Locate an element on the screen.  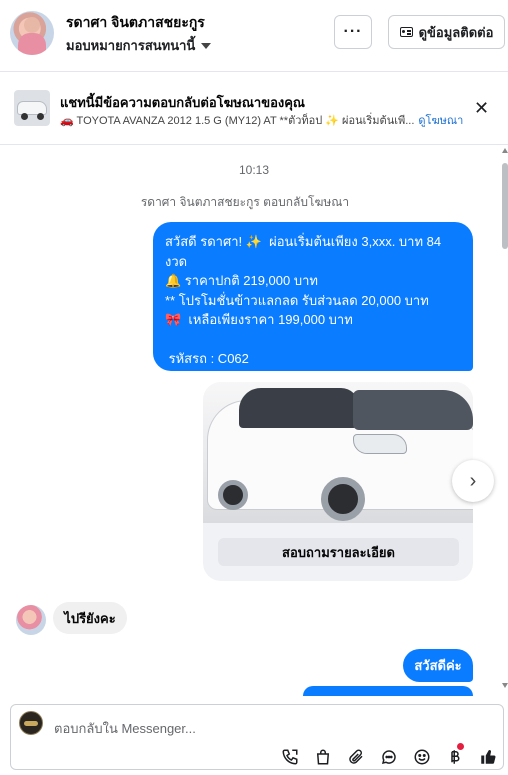
attach-icon is located at coordinates (356, 757).